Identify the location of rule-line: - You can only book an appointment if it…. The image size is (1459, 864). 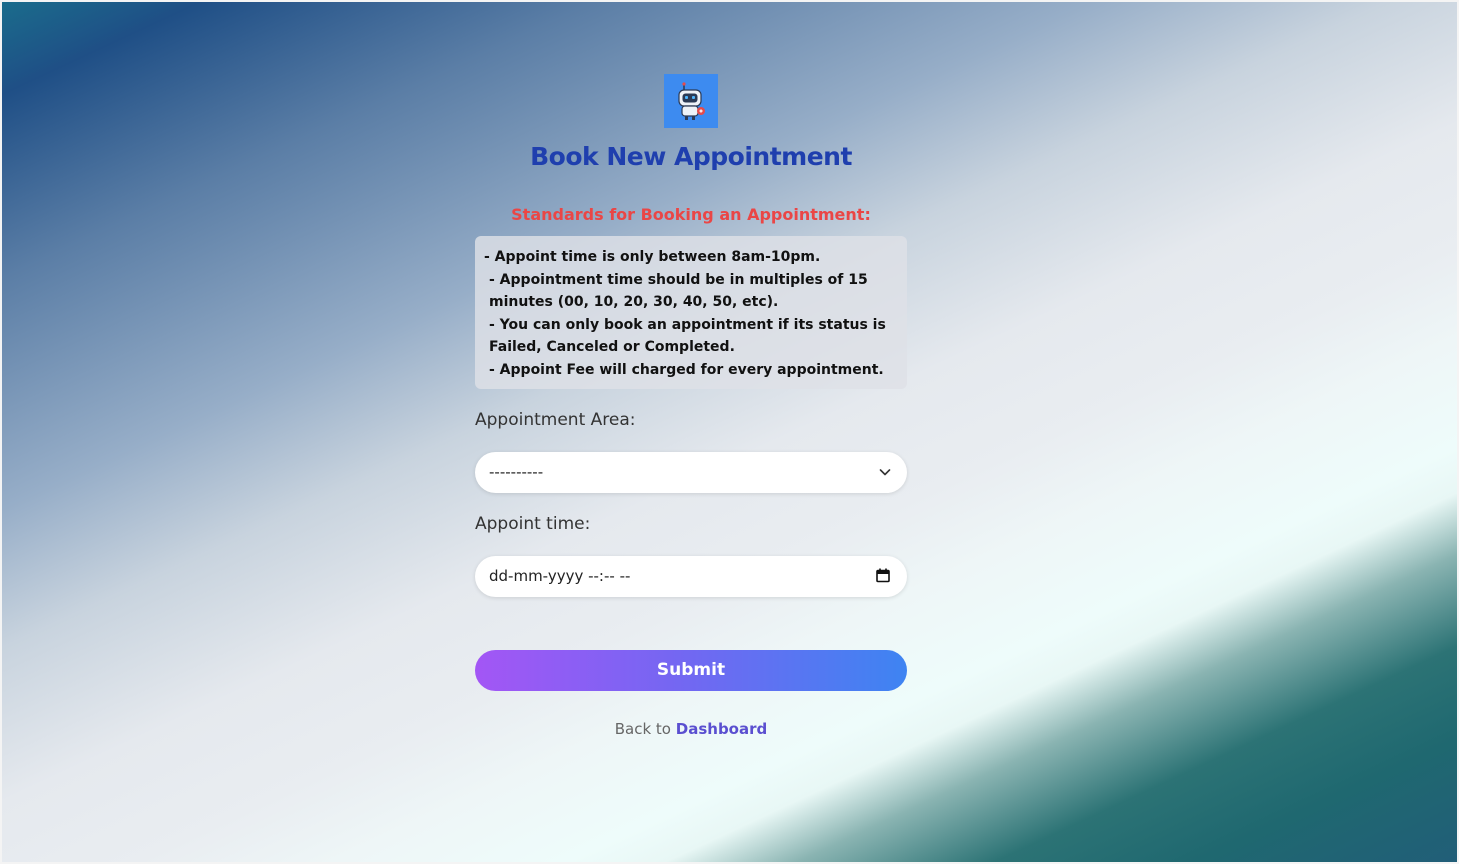
(687, 324).